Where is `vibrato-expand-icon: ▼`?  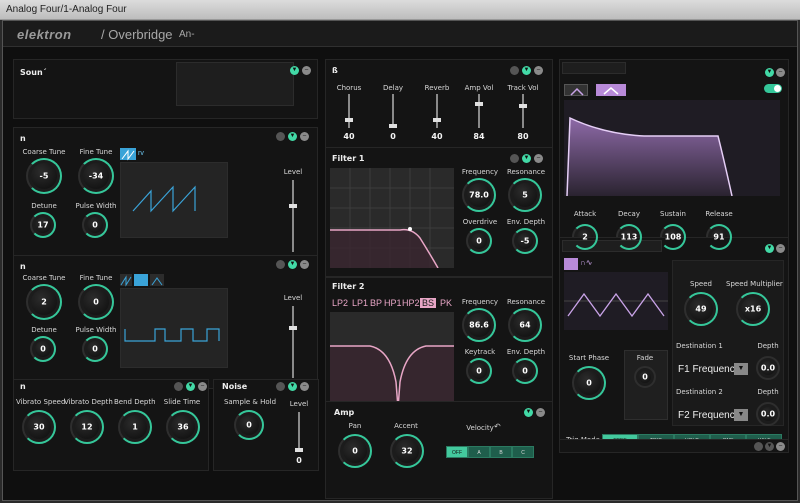 vibrato-expand-icon: ▼ is located at coordinates (190, 386).